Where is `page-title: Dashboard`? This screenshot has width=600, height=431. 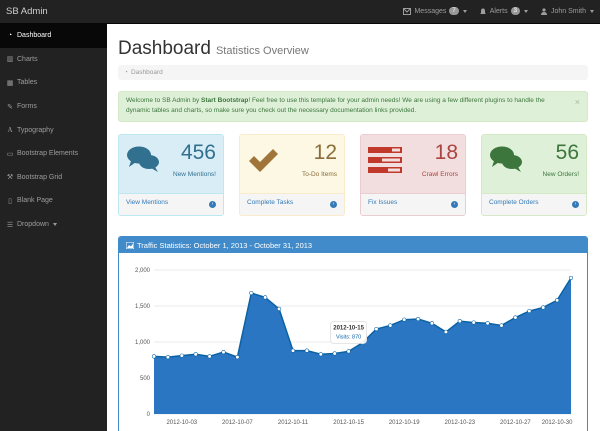 page-title: Dashboard is located at coordinates (164, 48).